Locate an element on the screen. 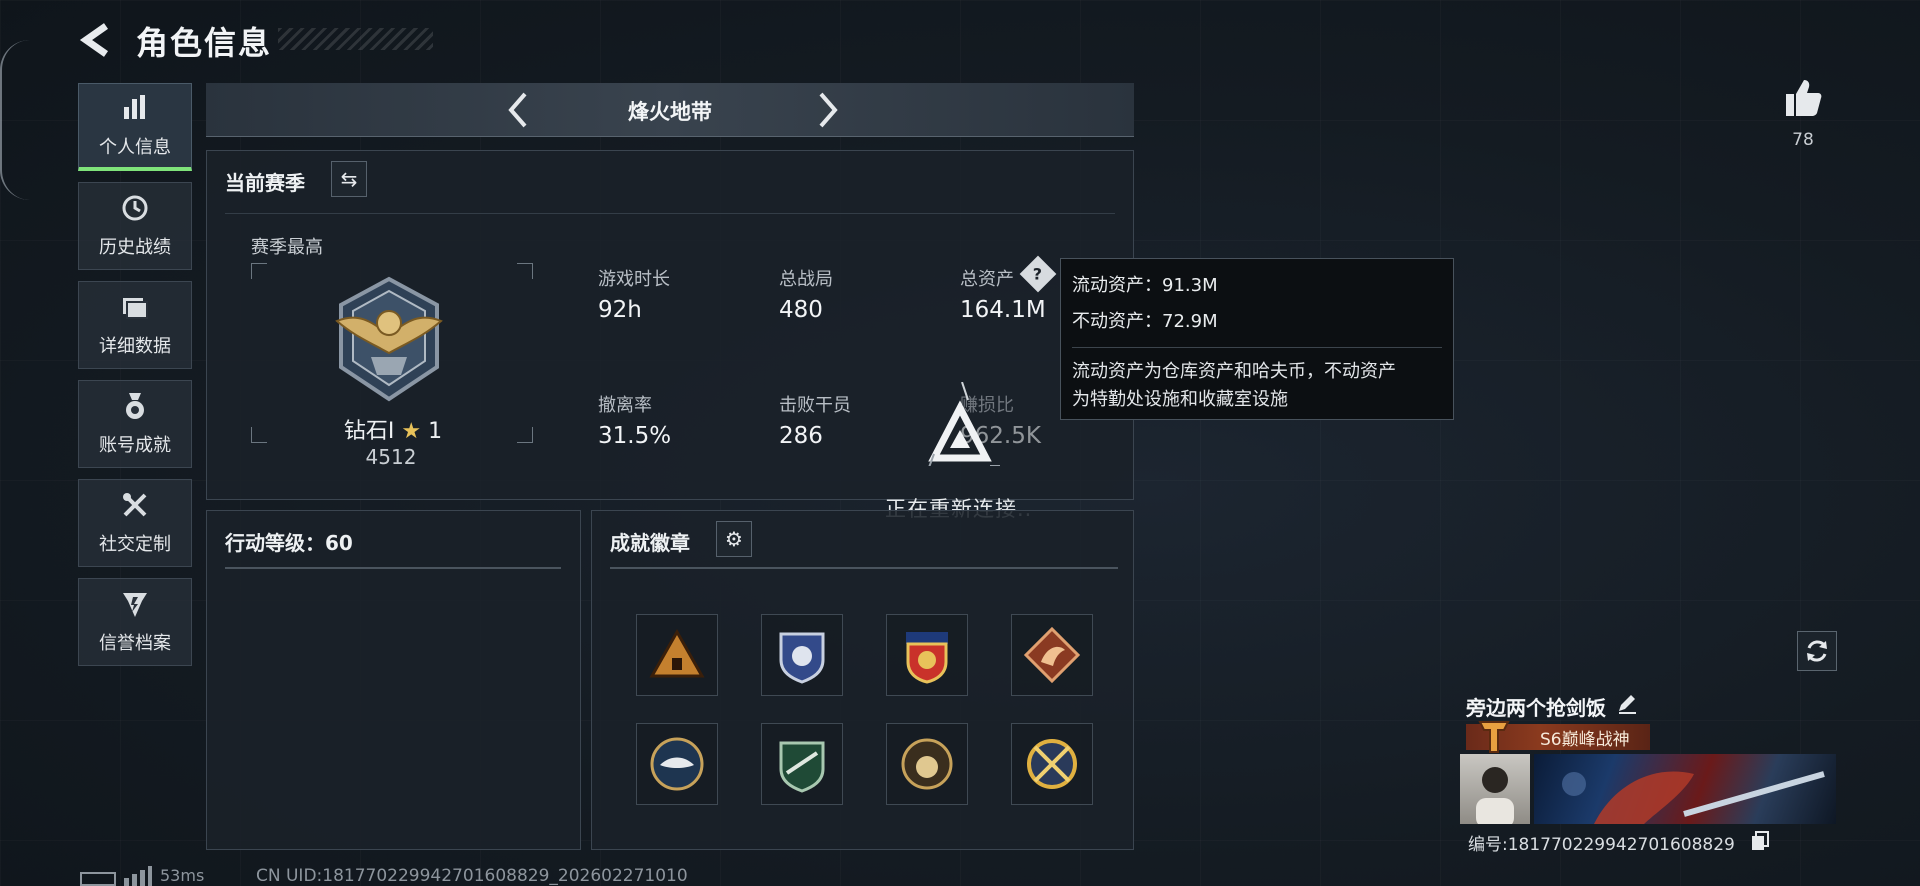 The height and width of the screenshot is (886, 1920). stat-playtime-label: 游戏时长 is located at coordinates (634, 279).